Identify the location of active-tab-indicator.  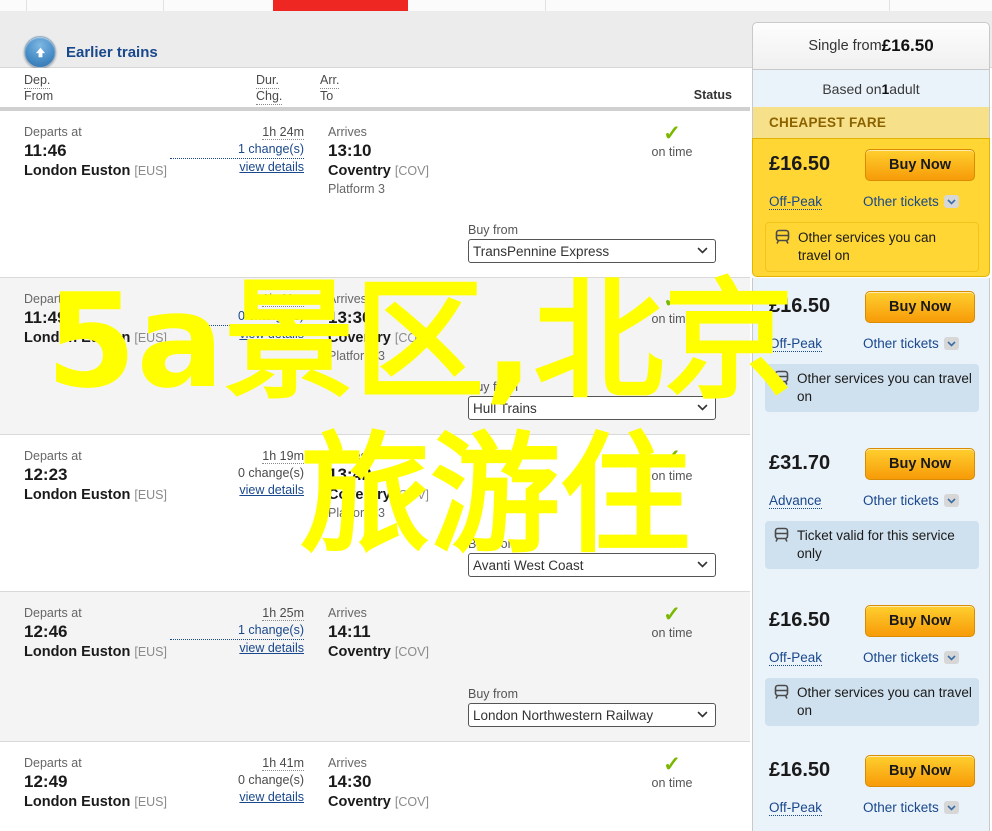
(340, 5).